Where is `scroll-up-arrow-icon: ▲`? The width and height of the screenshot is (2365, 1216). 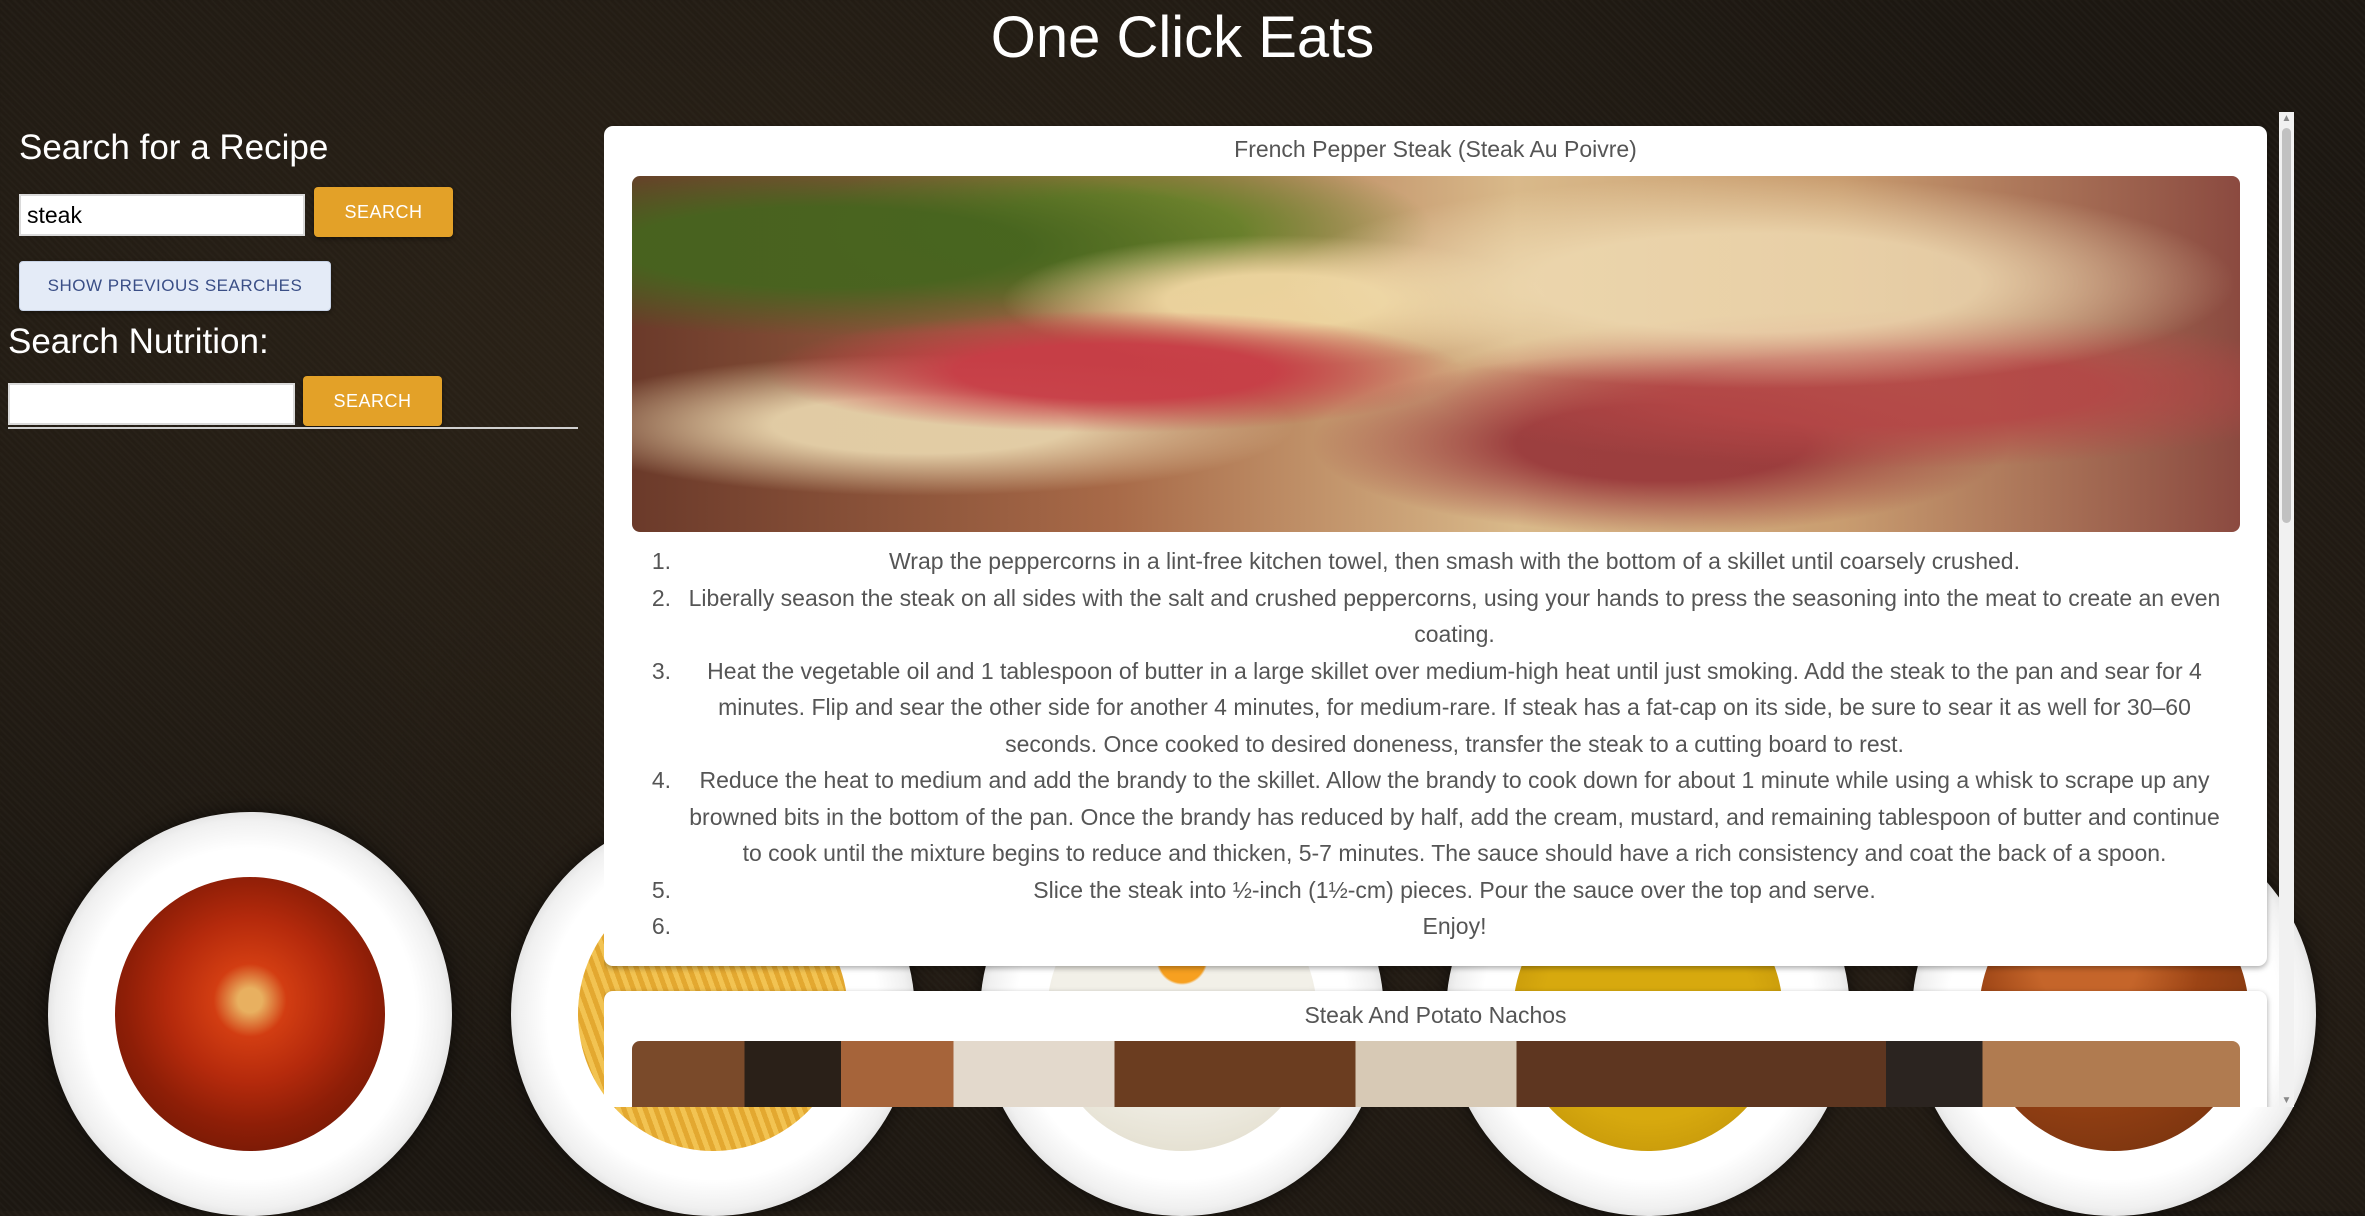
scroll-up-arrow-icon: ▲ is located at coordinates (2286, 118).